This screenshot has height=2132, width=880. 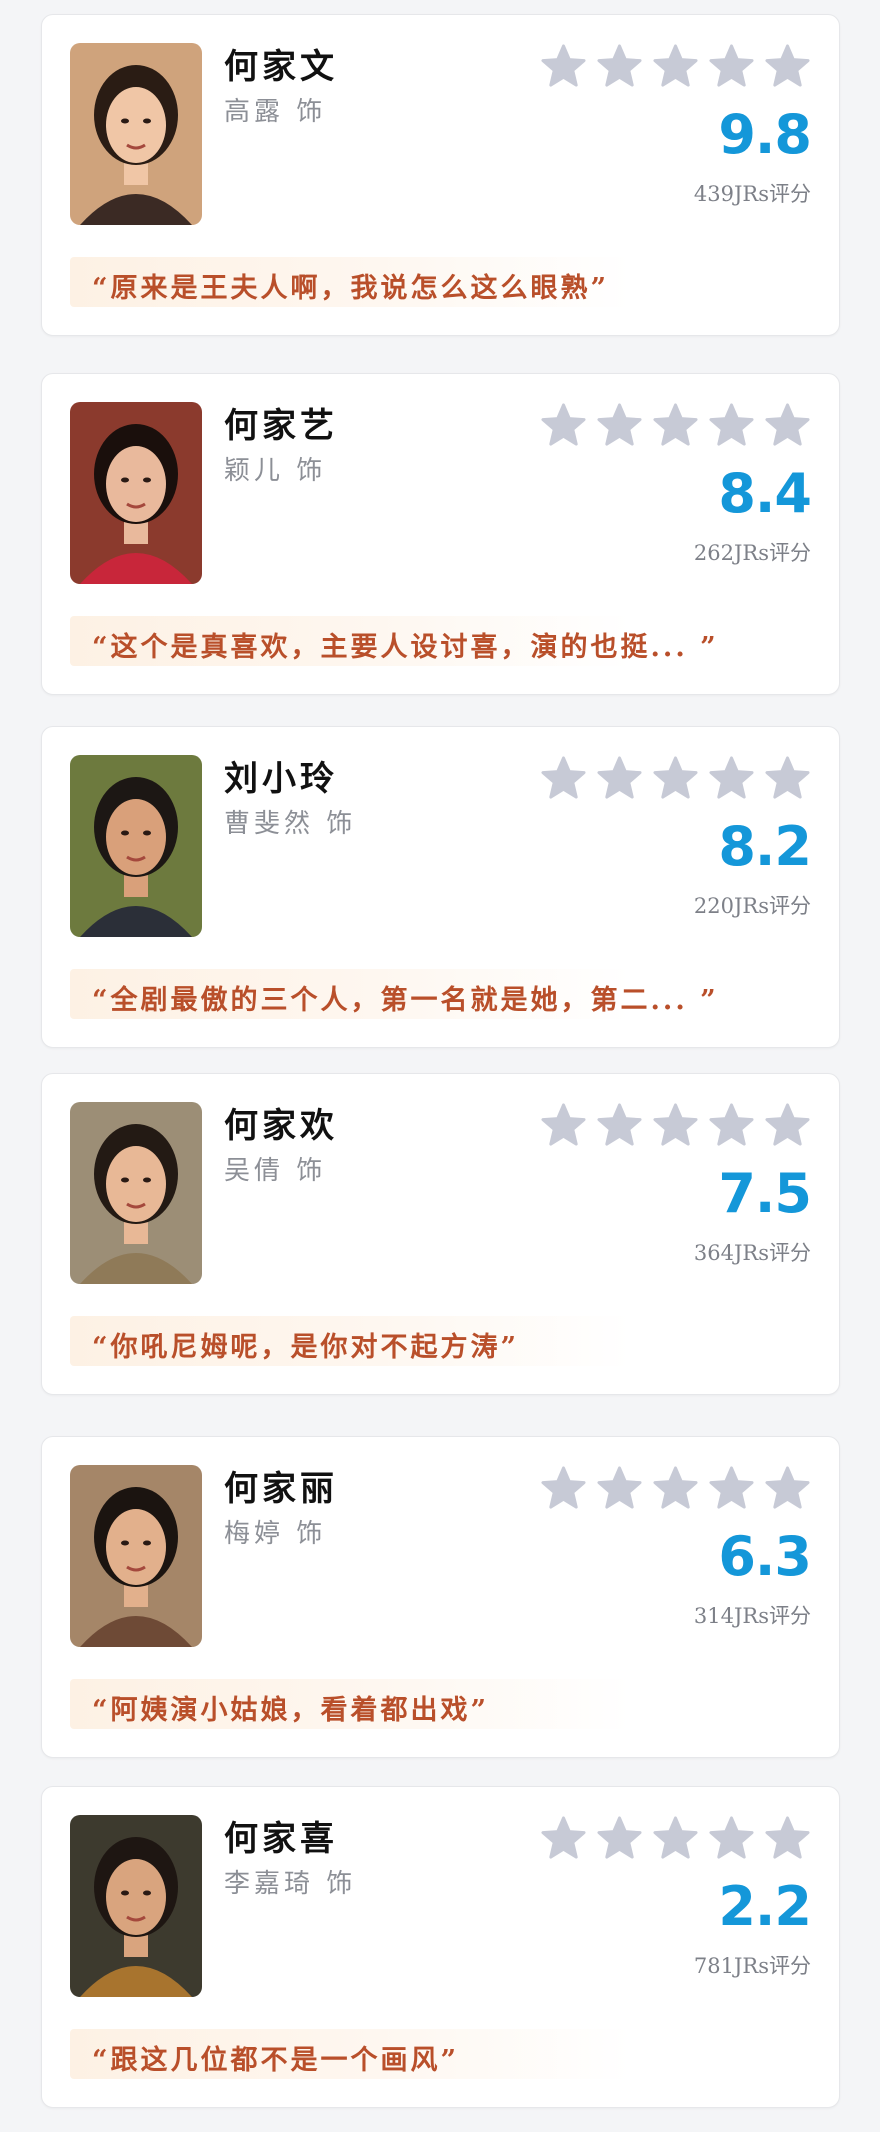 What do you see at coordinates (281, 779) in the screenshot?
I see `character-name: 刘小玲` at bounding box center [281, 779].